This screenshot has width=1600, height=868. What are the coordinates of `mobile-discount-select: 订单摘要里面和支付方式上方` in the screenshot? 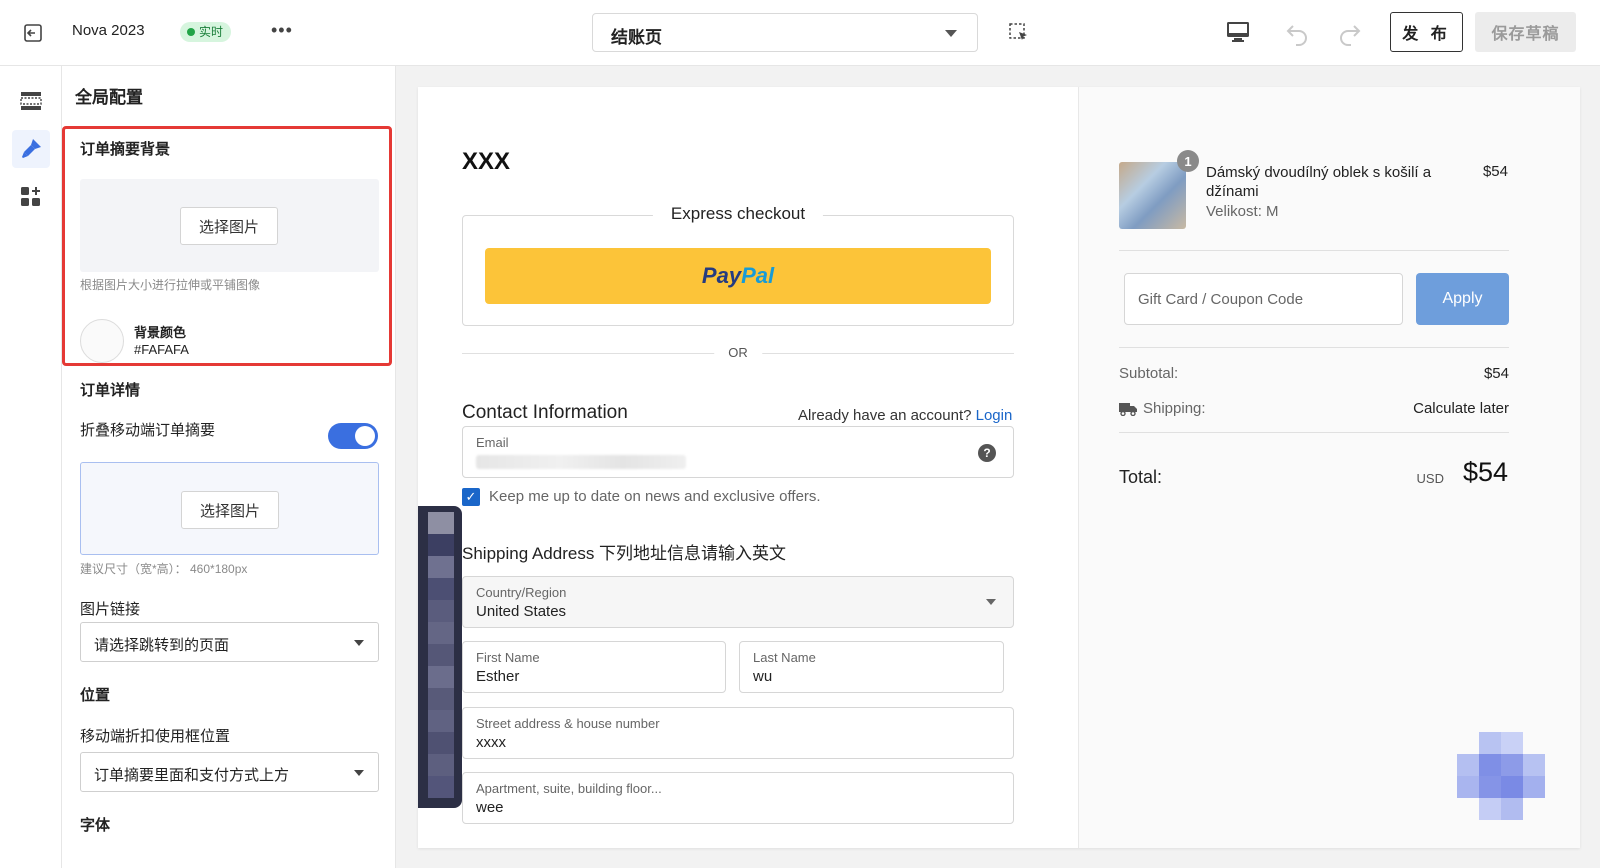 It's located at (229, 772).